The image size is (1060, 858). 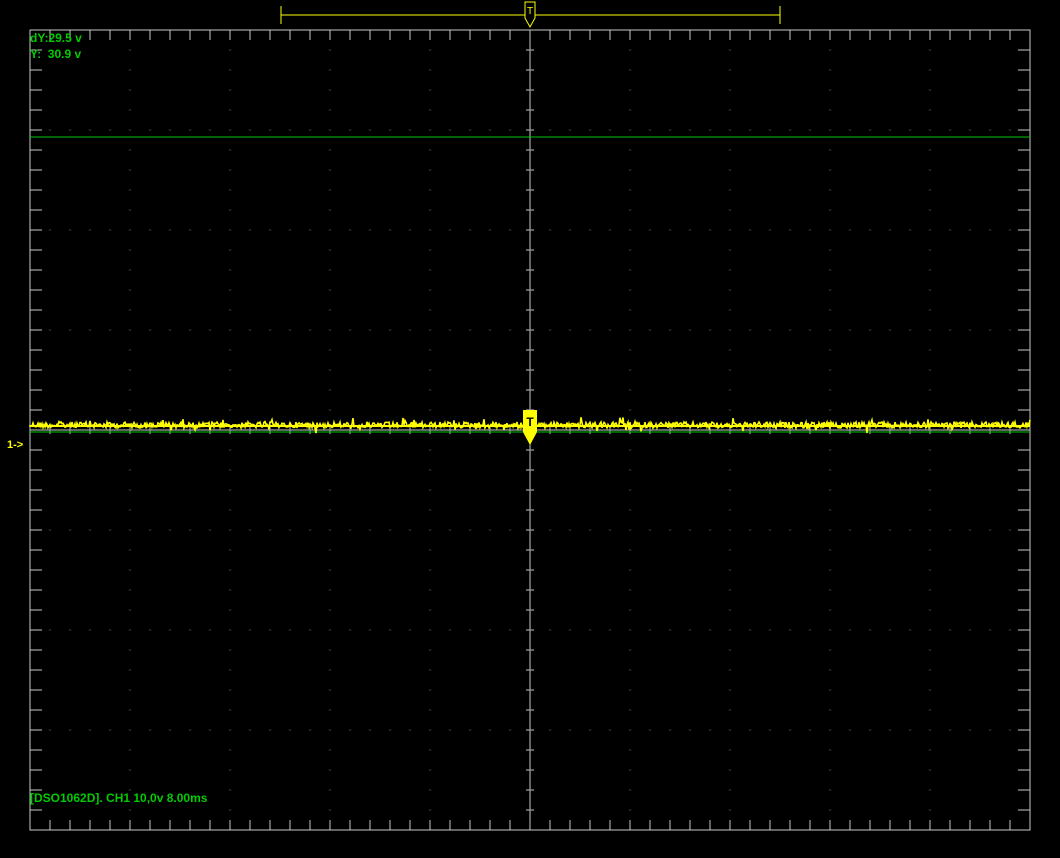 I want to click on trigger-position-marker: T, so click(x=530, y=427).